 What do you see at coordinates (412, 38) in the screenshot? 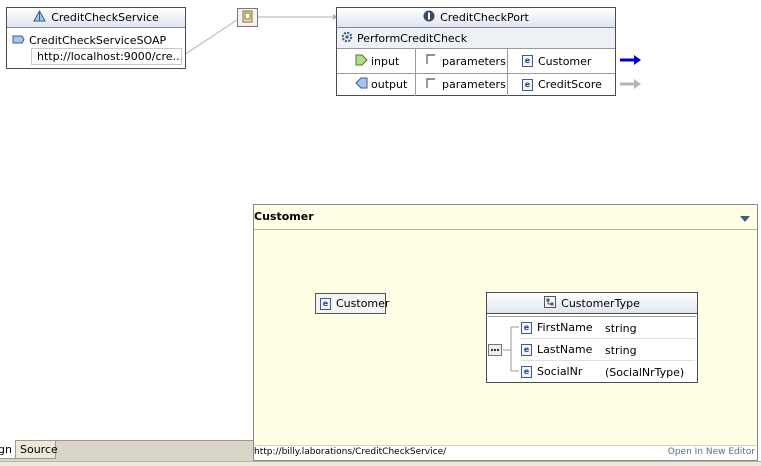
I see `operation-name: PerformCreditCheck` at bounding box center [412, 38].